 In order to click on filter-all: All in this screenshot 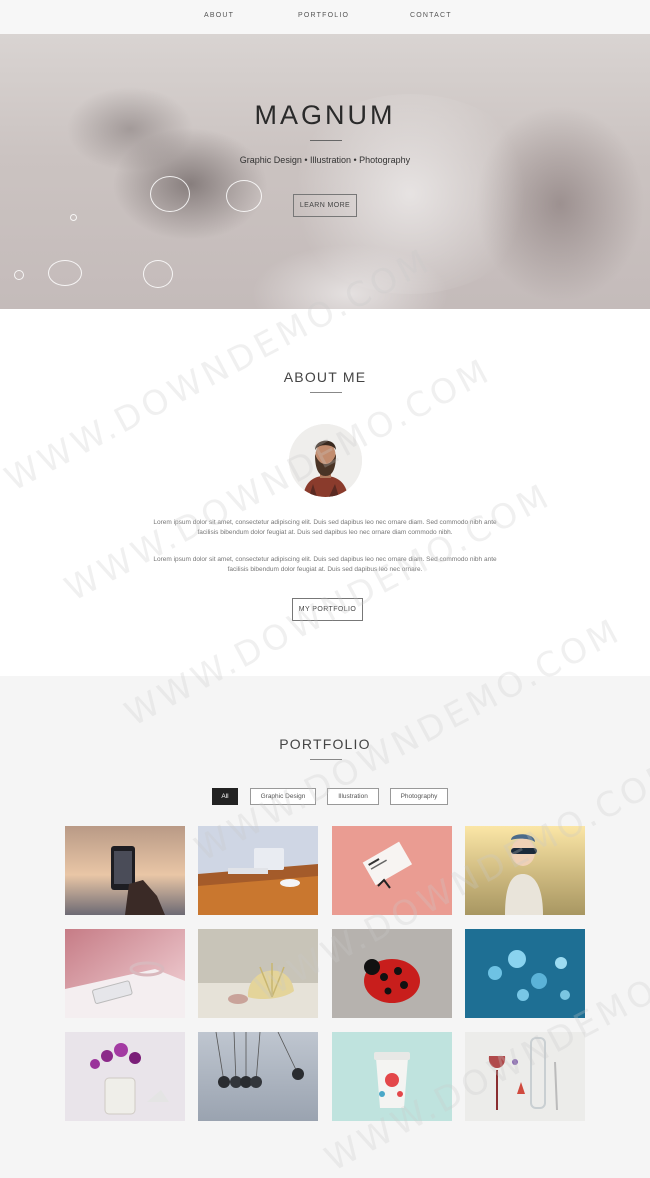, I will do `click(225, 796)`.